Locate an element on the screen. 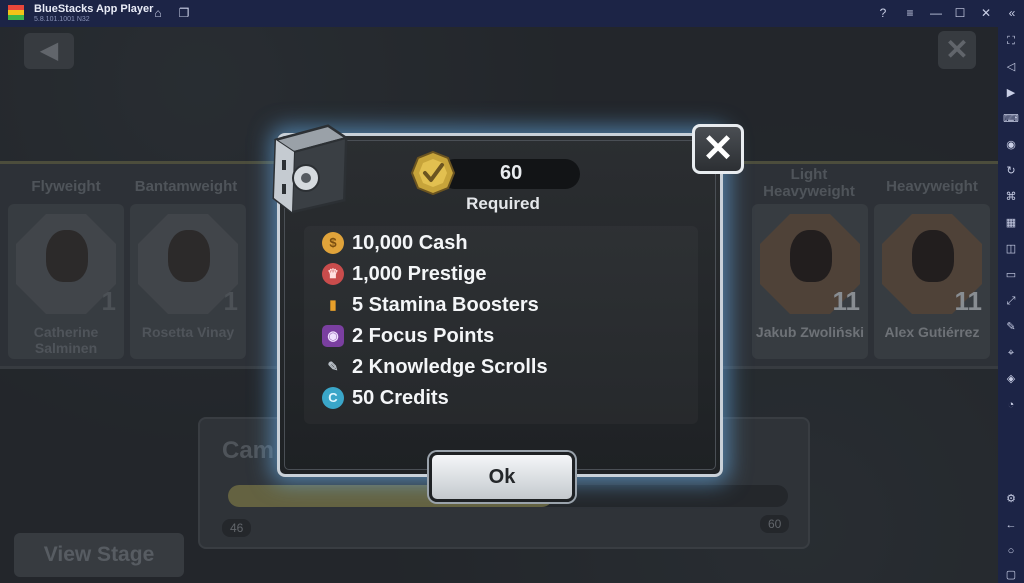 The image size is (1024, 583). folder-icon: ▭ is located at coordinates (1011, 275).